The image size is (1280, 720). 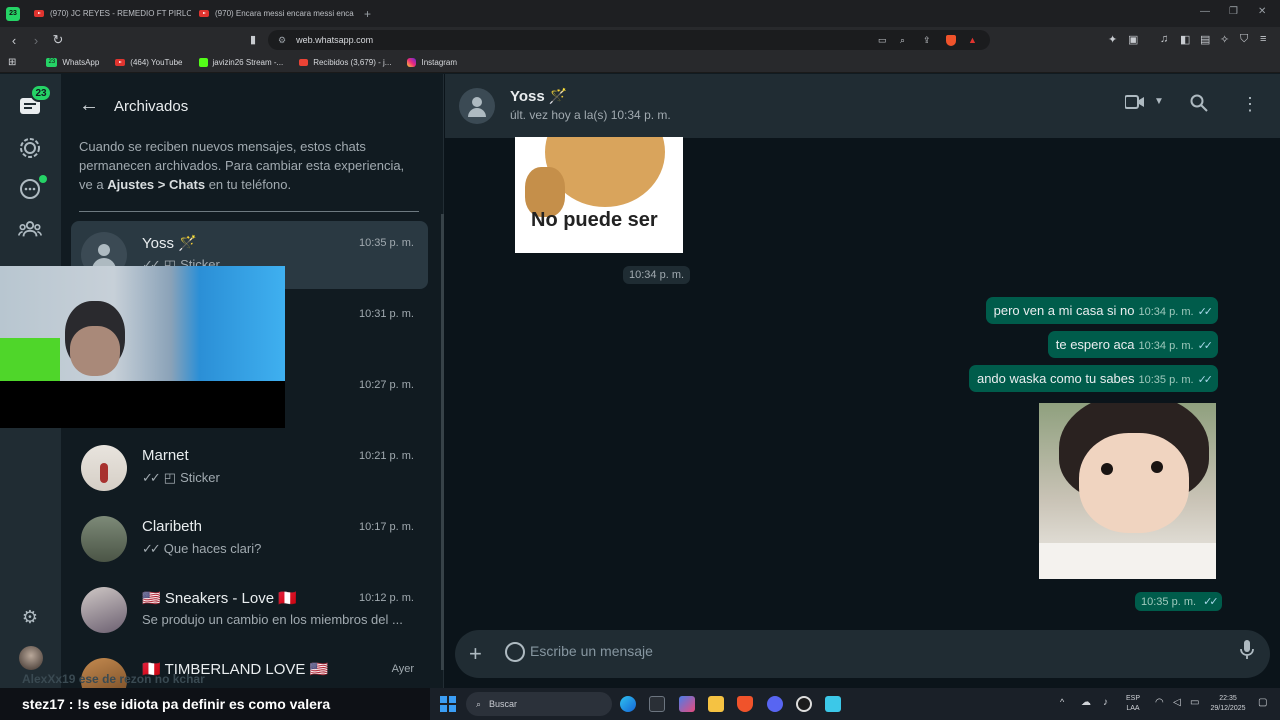 I want to click on site-info-icon: ⚙, so click(x=282, y=40).